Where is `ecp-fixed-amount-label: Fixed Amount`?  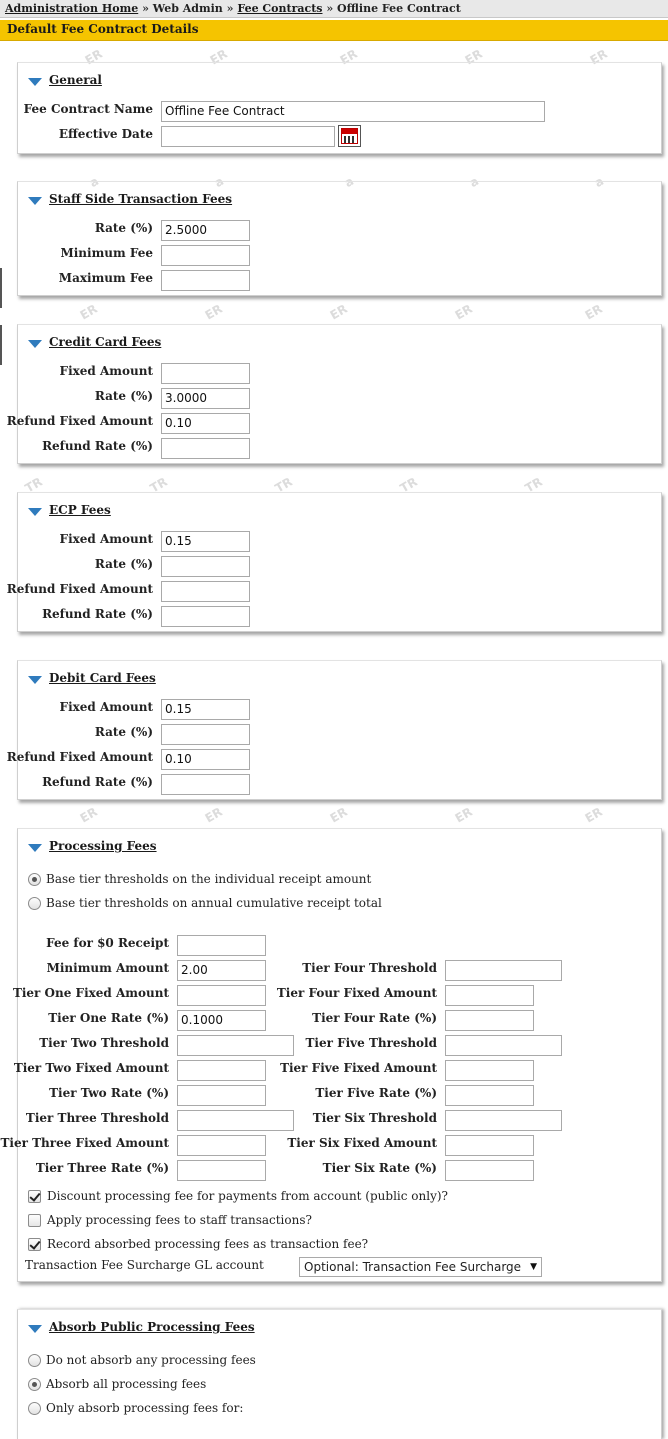
ecp-fixed-amount-label: Fixed Amount is located at coordinates (106, 539).